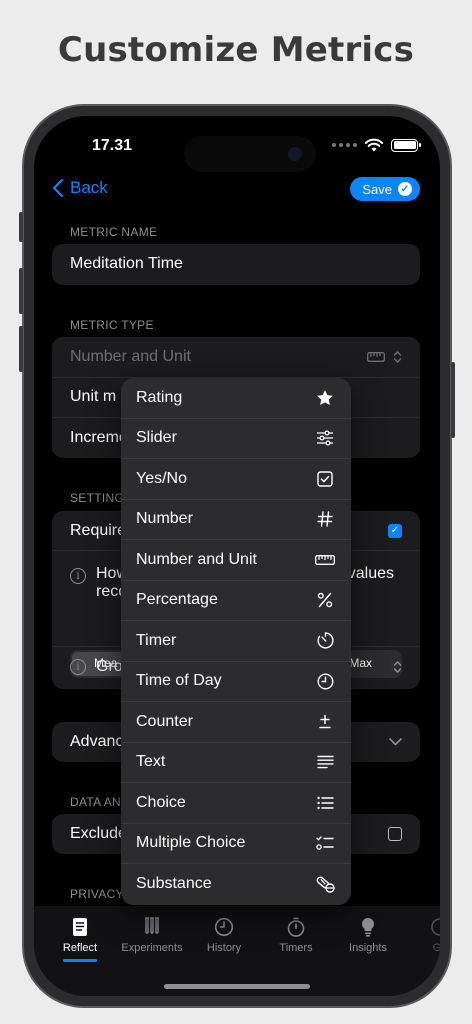 This screenshot has width=472, height=1024. I want to click on tab-label: Insights, so click(368, 948).